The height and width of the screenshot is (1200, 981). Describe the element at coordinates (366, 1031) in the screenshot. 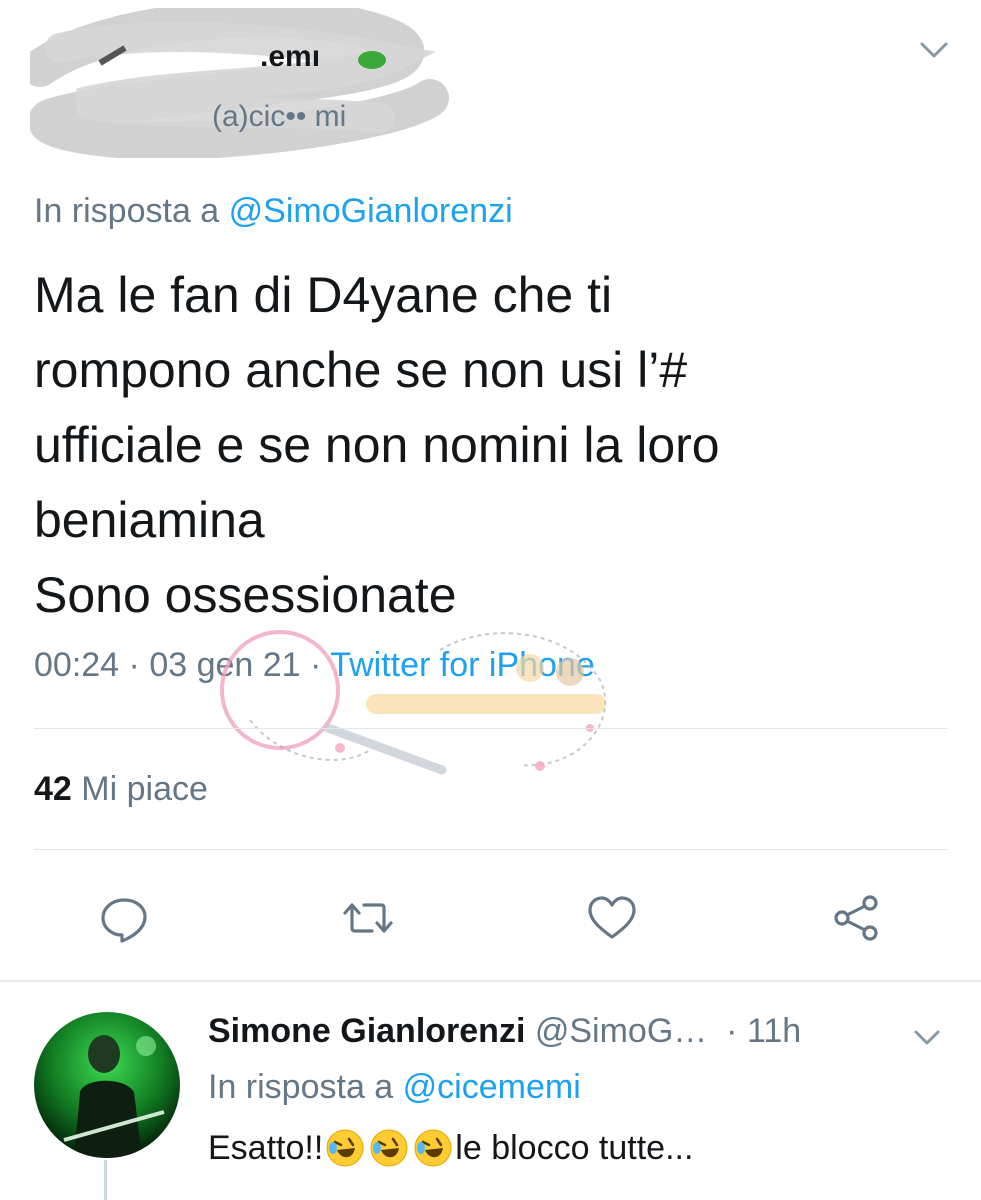

I see `author-name: Simone Gianlorenzi` at that location.